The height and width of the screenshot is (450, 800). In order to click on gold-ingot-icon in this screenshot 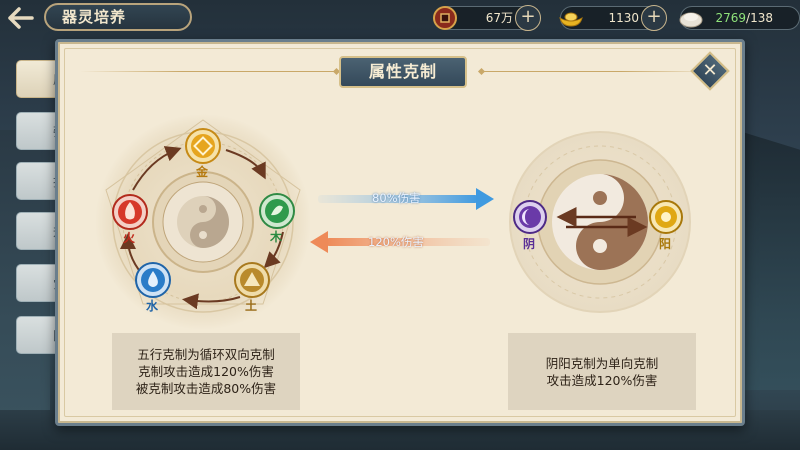, I will do `click(571, 18)`.